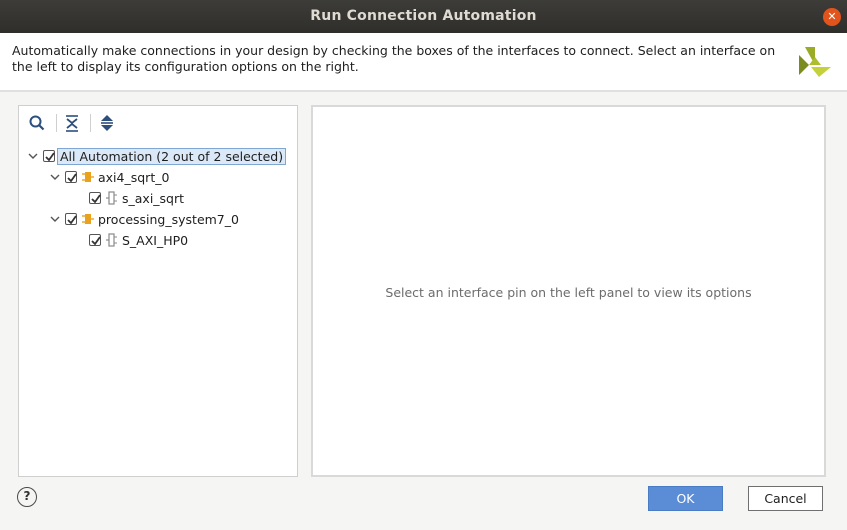 The width and height of the screenshot is (847, 530). What do you see at coordinates (95, 240) in the screenshot?
I see `s-axi-hp0-checkbox` at bounding box center [95, 240].